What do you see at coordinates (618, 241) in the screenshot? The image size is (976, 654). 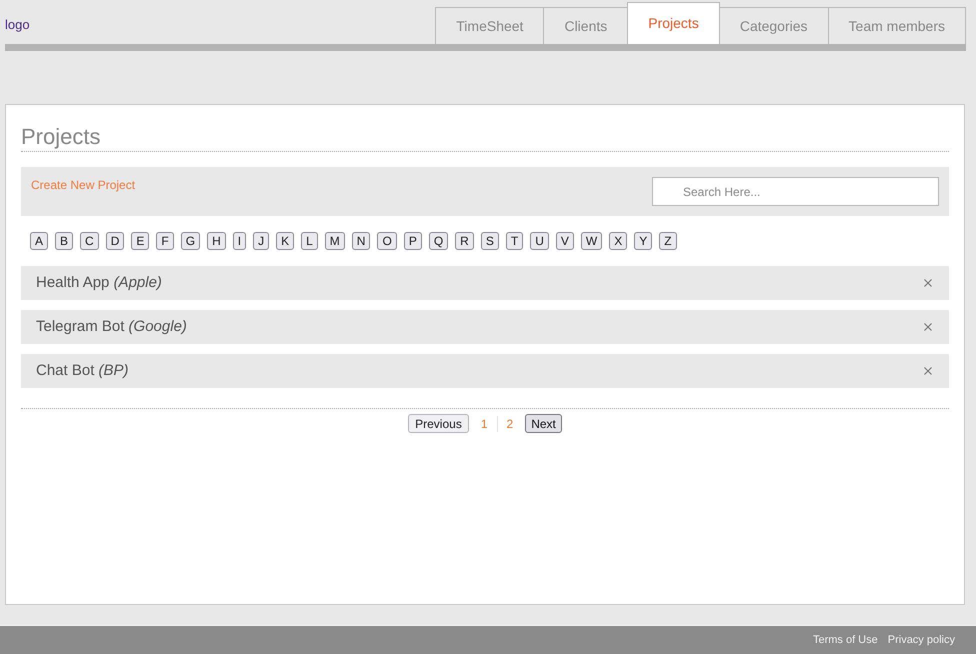 I see `letter-filter-button: X` at bounding box center [618, 241].